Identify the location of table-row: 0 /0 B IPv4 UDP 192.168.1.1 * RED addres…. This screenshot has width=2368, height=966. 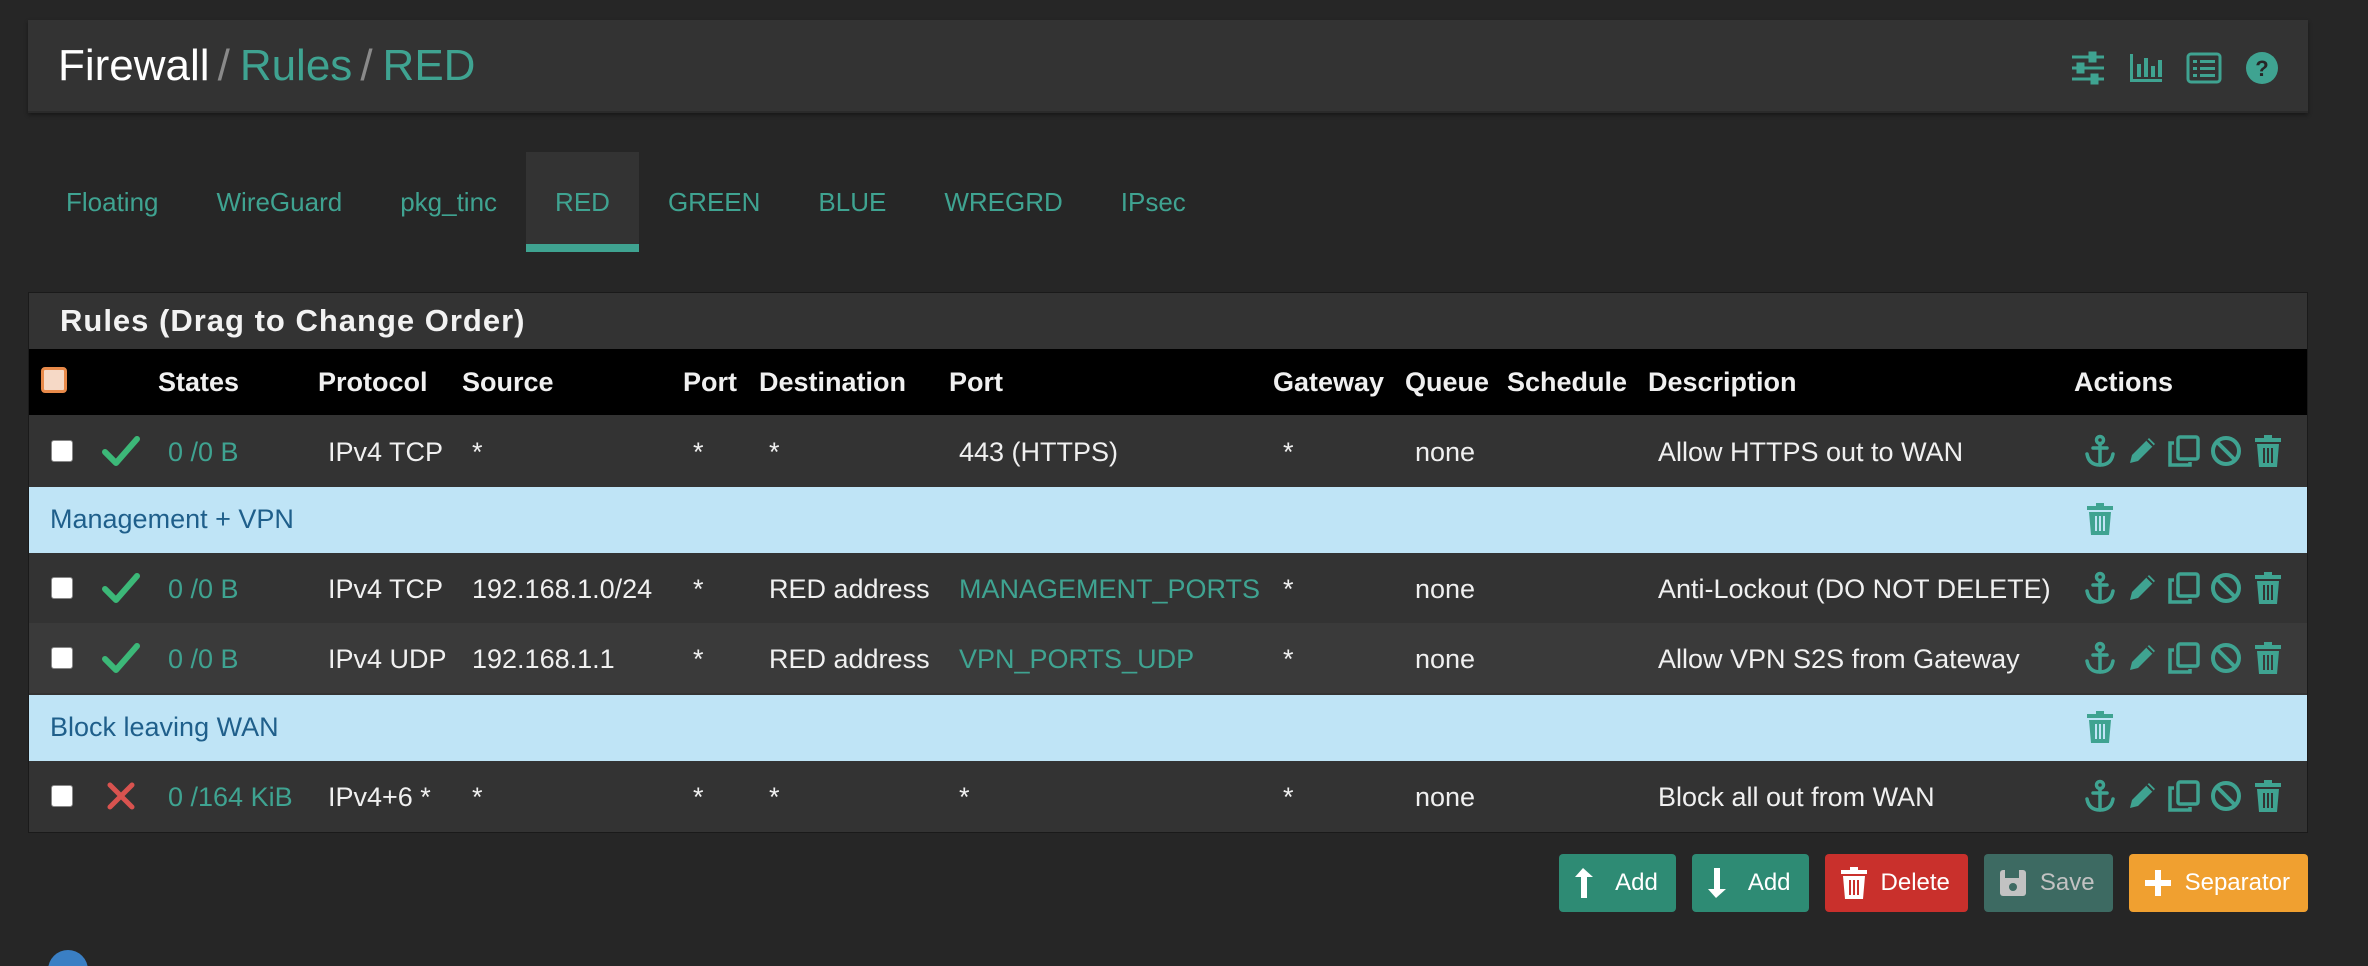
(1168, 658).